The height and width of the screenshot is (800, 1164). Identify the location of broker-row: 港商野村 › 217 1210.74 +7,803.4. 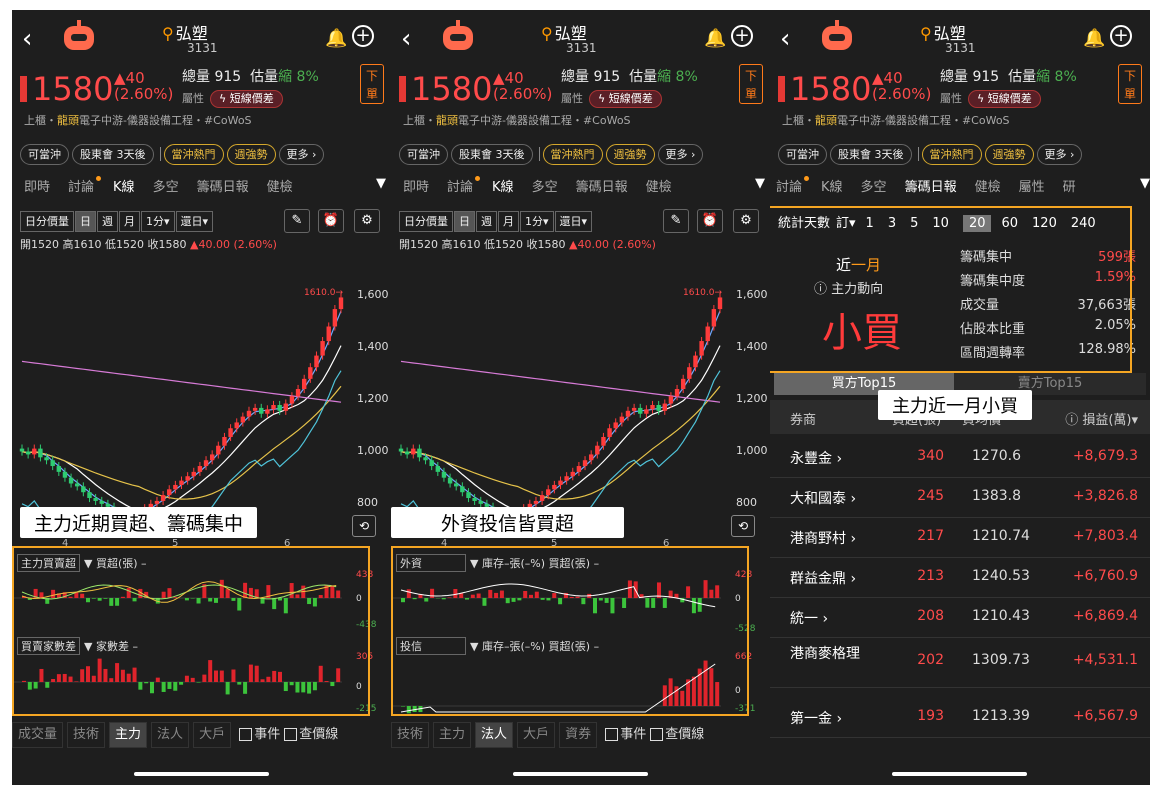
(960, 538).